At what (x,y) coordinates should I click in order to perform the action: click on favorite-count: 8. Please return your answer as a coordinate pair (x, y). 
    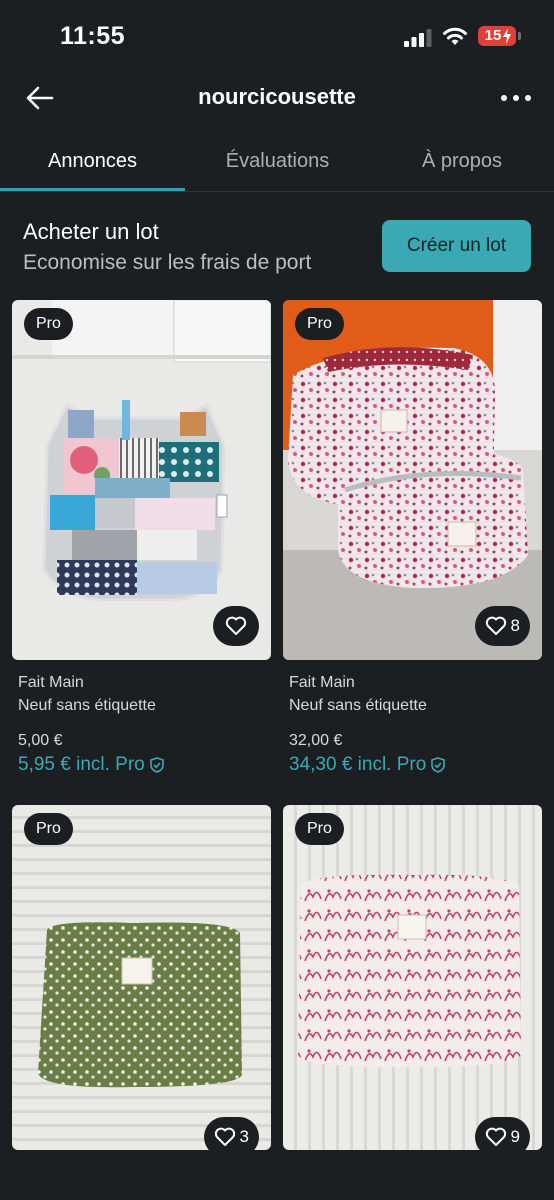
    Looking at the image, I should click on (515, 625).